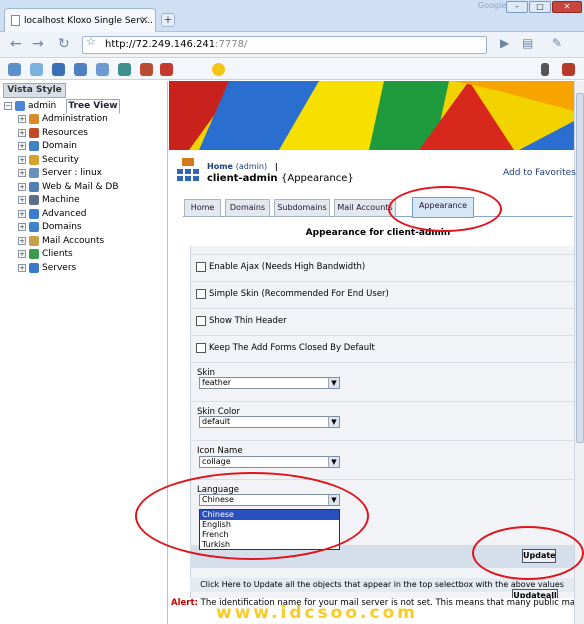 The height and width of the screenshot is (624, 584). What do you see at coordinates (231, 44) in the screenshot?
I see `address-port: :7778/` at bounding box center [231, 44].